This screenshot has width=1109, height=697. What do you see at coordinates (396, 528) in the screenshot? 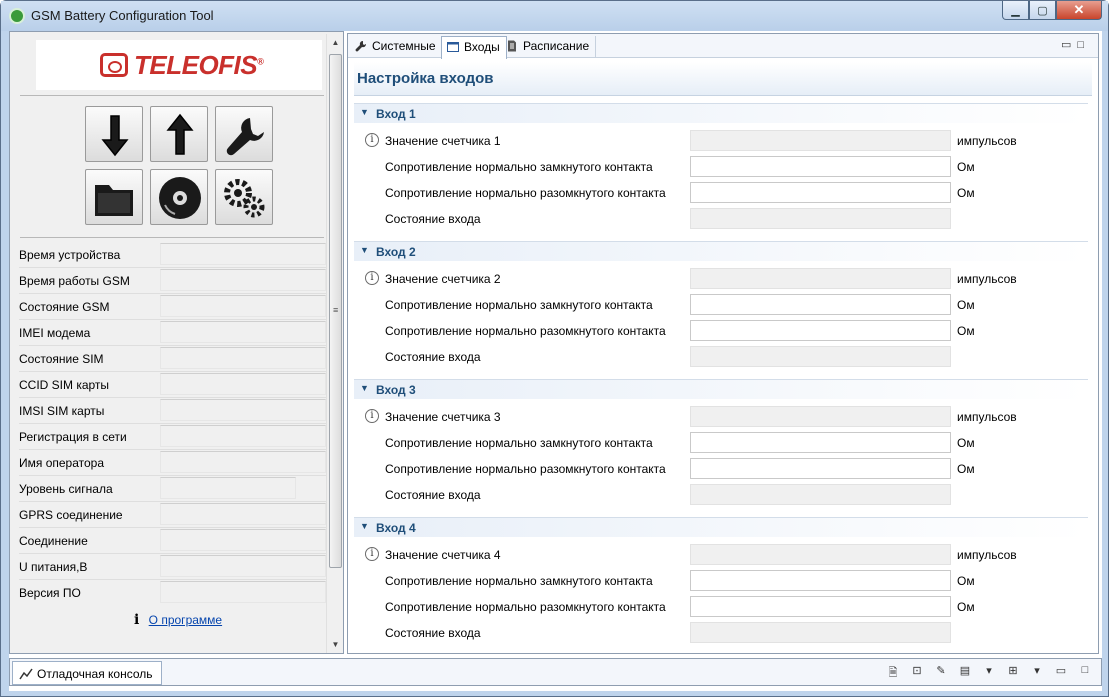
I see `section-title: Вход 4` at bounding box center [396, 528].